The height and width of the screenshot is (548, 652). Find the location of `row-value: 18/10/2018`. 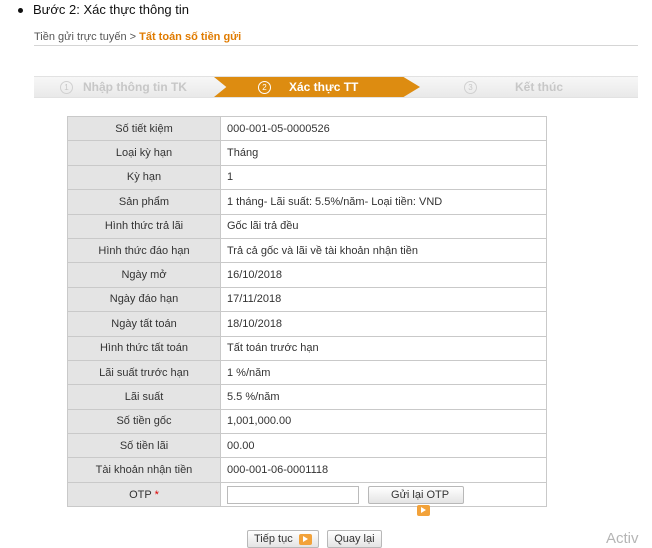

row-value: 18/10/2018 is located at coordinates (383, 324).